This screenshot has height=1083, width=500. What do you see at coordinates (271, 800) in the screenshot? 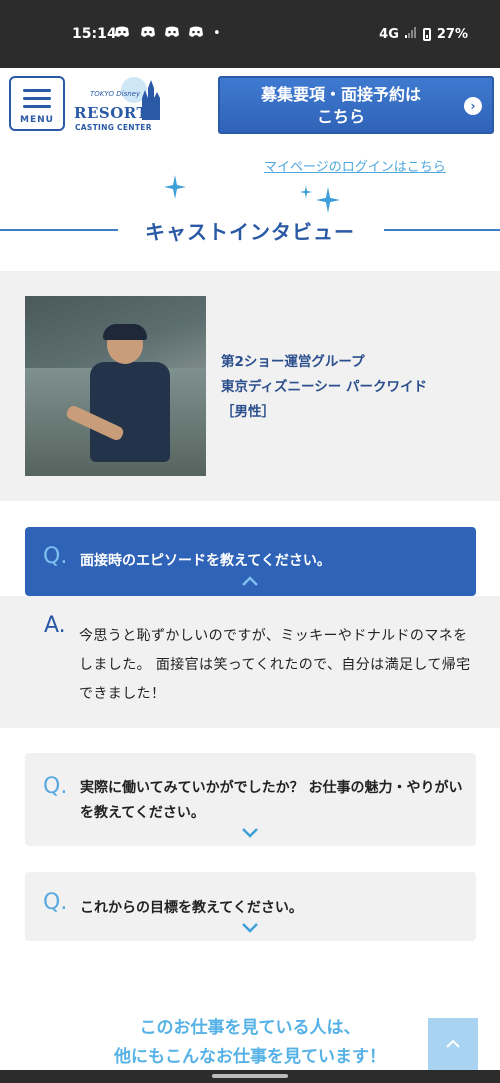
I see `question-text: 実際に働いてみていかがでしたか？ お仕事の魅力・やりがいを教えてください。` at bounding box center [271, 800].